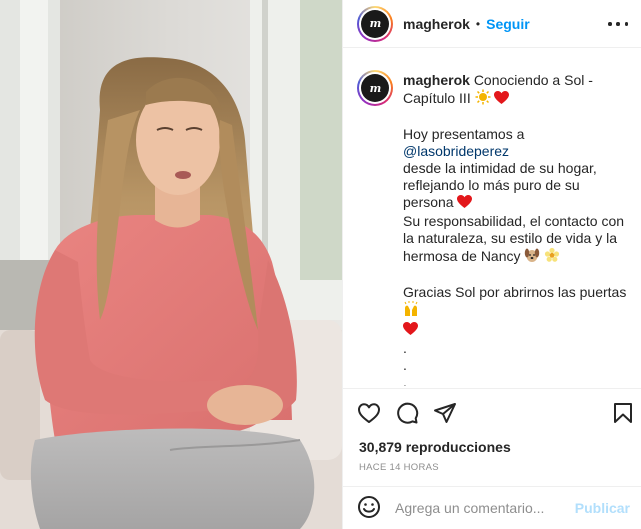 The image size is (641, 529). I want to click on caption-thanks: Gracias Sol por abrirnos las puertas, so click(515, 292).